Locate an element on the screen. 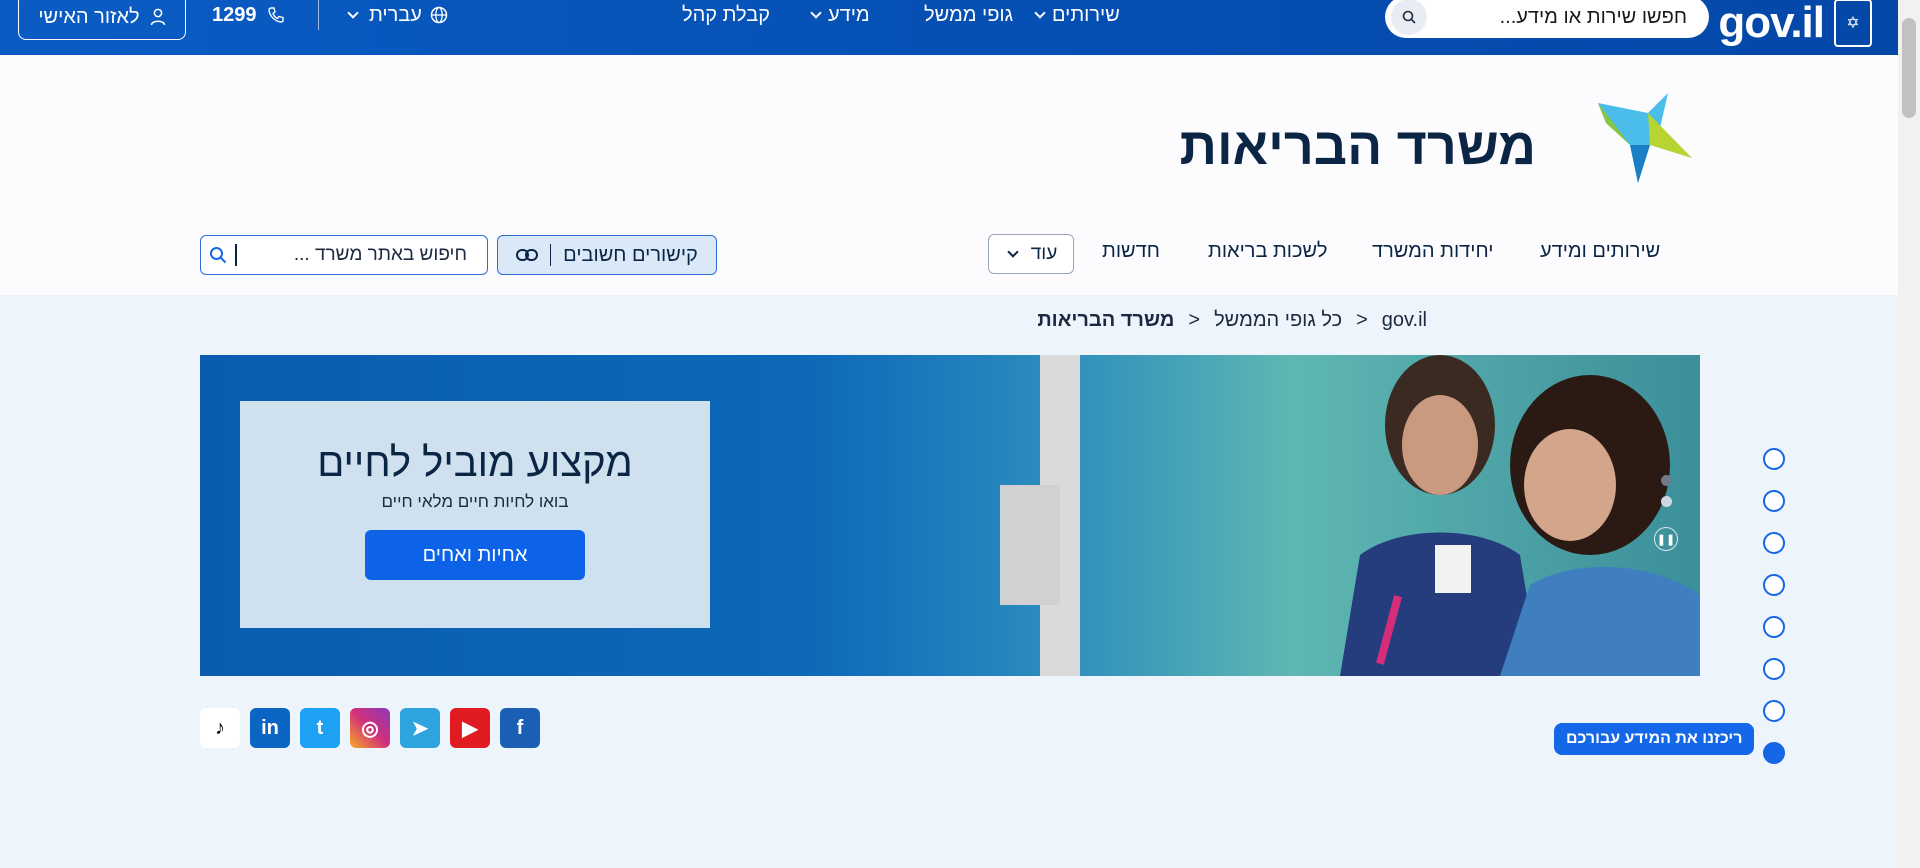  topnav-services-label: שירותים is located at coordinates (1086, 14).